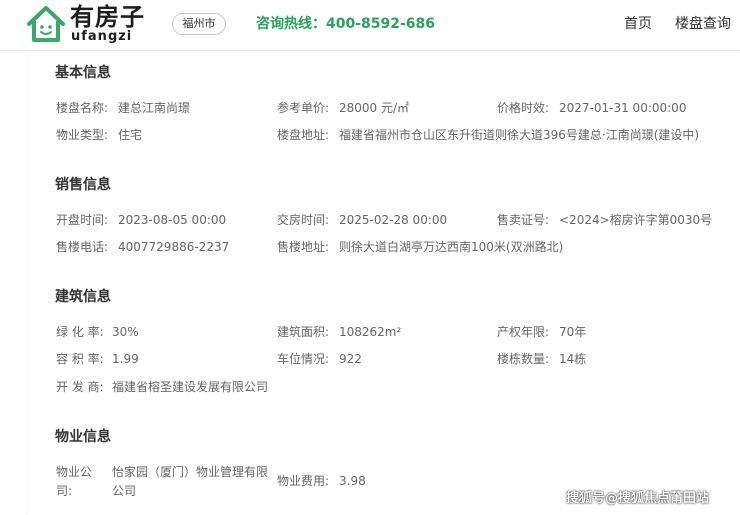 The image size is (740, 515). I want to click on logo-subtitle: ufangzi, so click(102, 36).